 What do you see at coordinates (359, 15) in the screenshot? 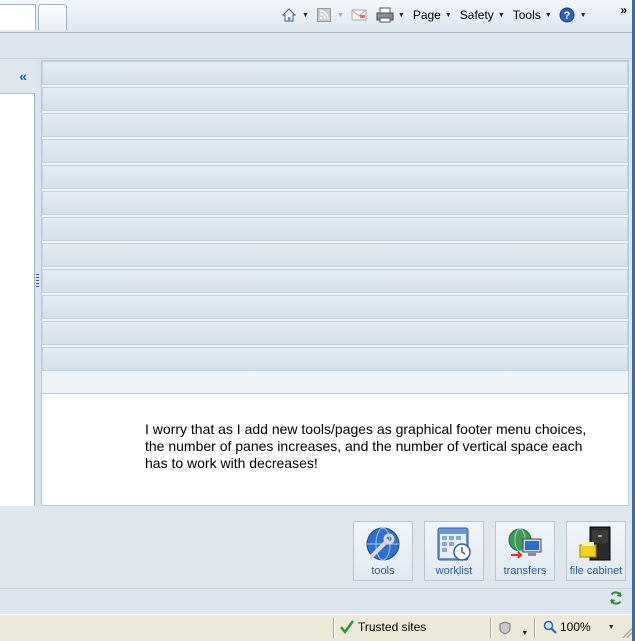
I see `mail-icon` at bounding box center [359, 15].